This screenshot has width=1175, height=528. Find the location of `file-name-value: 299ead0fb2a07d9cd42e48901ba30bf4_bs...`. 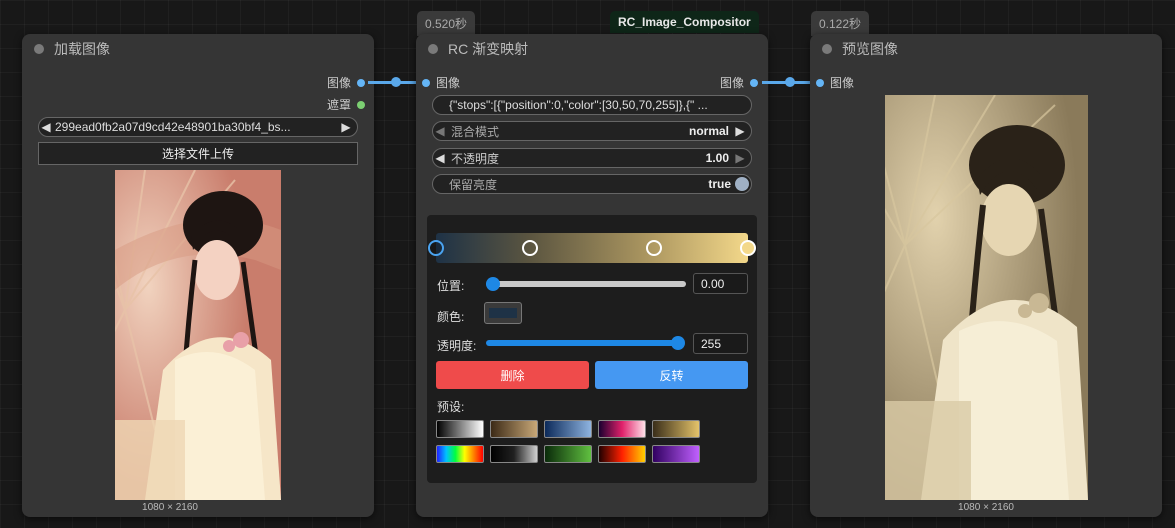

file-name-value: 299ead0fb2a07d9cd42e48901ba30bf4_bs... is located at coordinates (173, 127).